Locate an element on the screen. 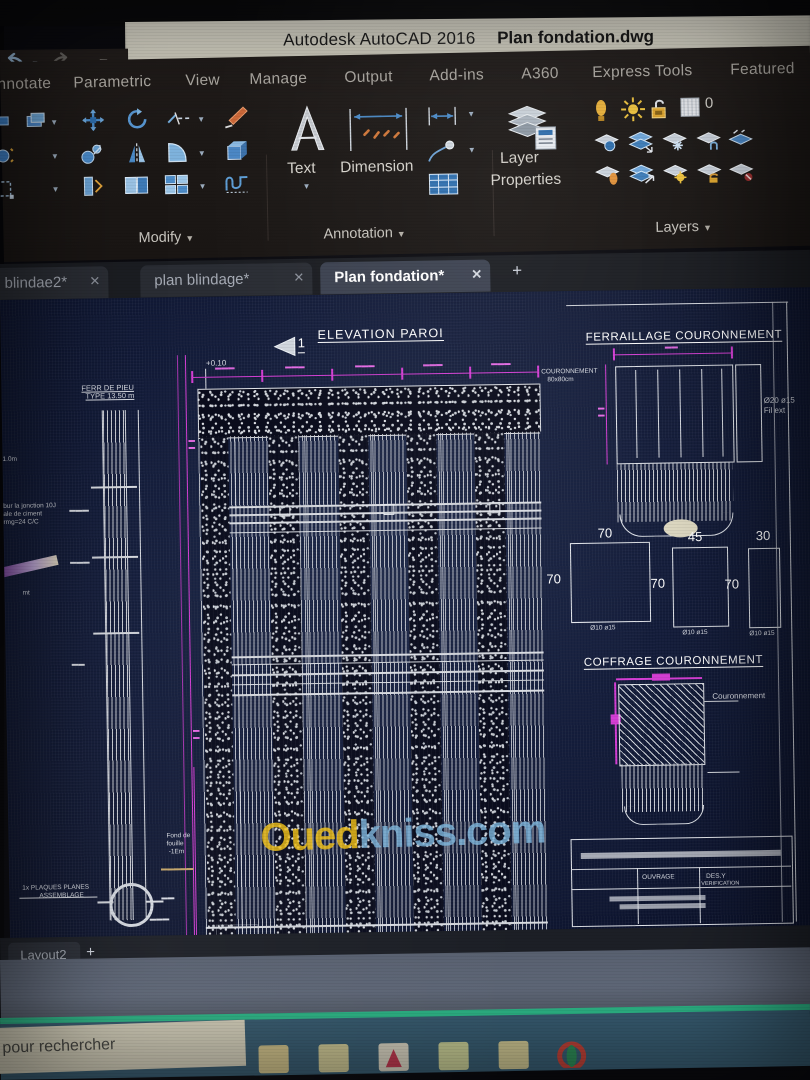 The width and height of the screenshot is (810, 1080). panel-label-layers-text: Layers is located at coordinates (677, 227).